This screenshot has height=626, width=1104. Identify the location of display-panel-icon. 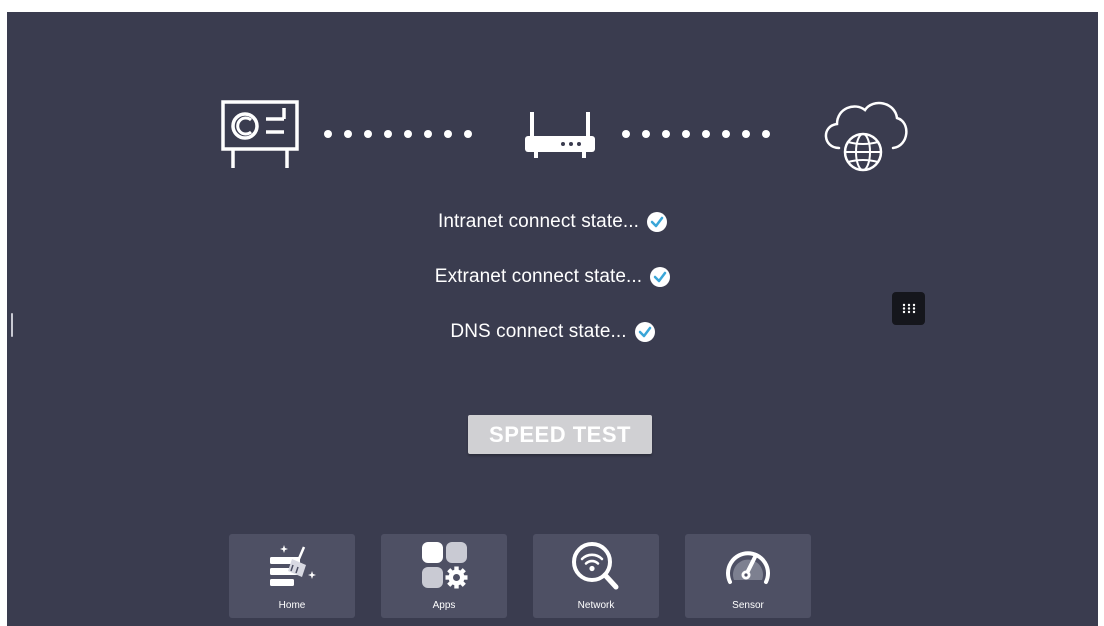
(260, 134).